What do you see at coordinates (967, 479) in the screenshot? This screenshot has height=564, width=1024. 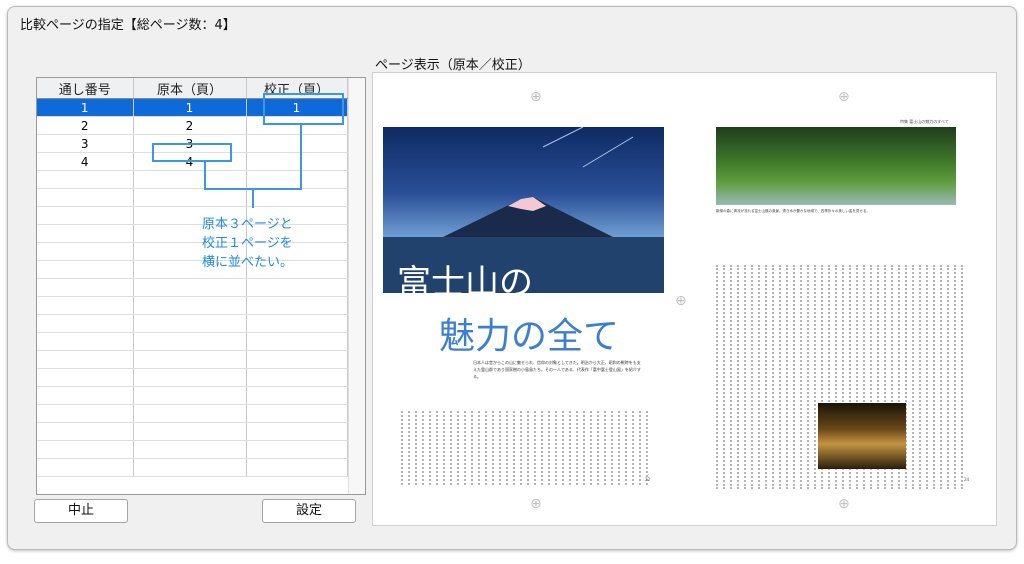 I see `page-number-right: 24` at bounding box center [967, 479].